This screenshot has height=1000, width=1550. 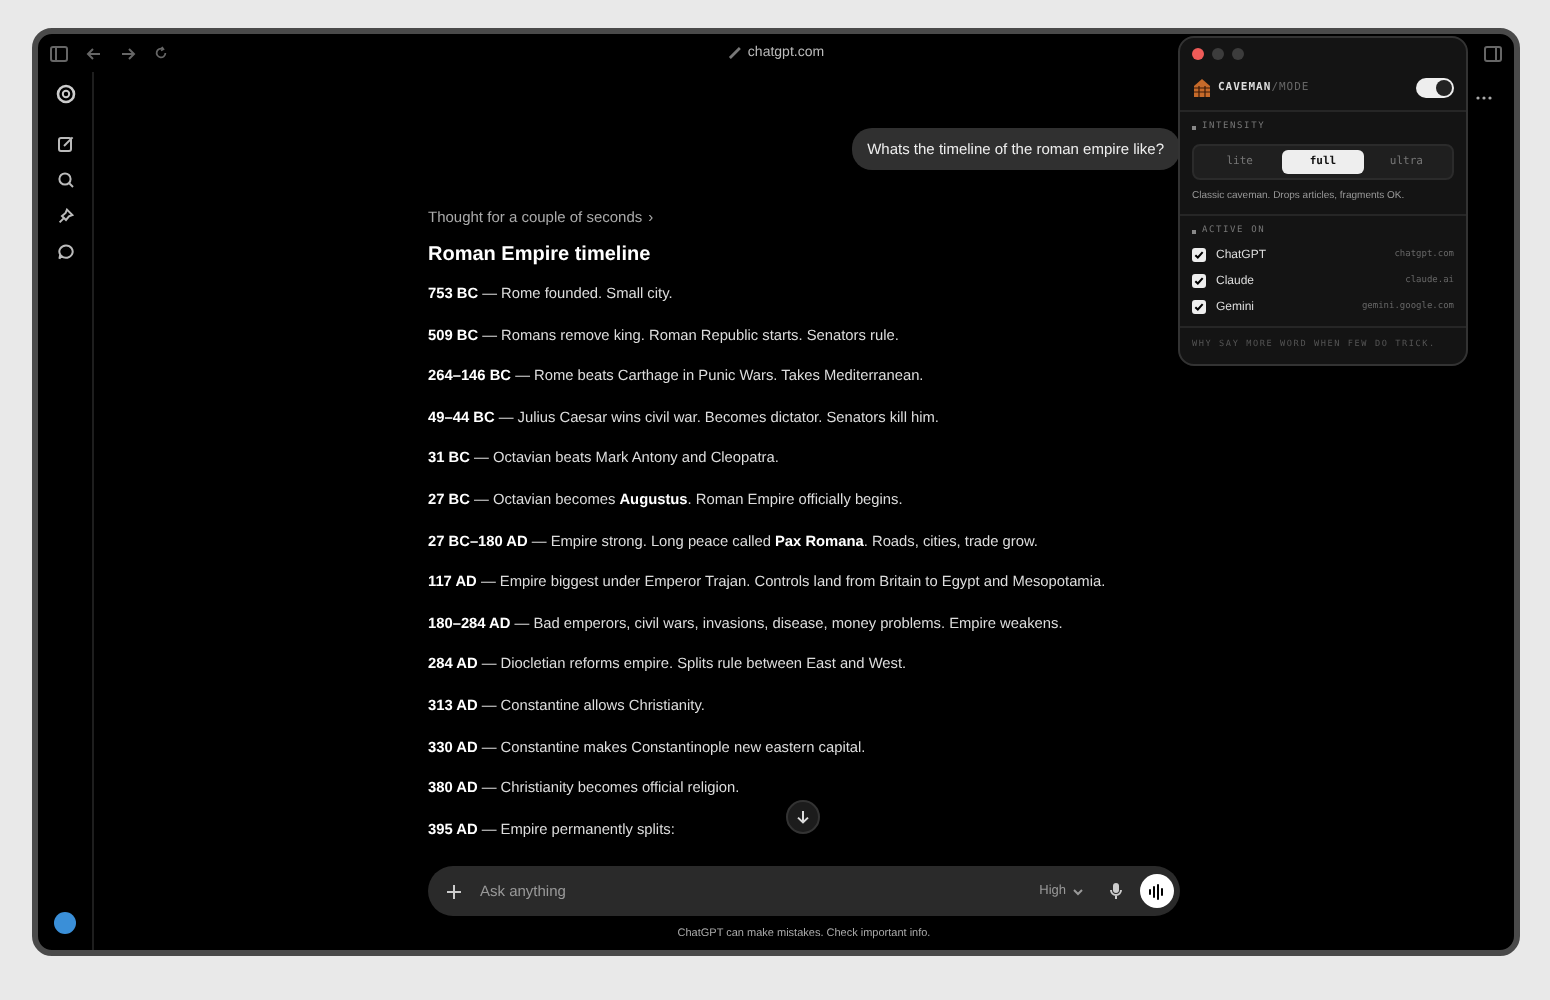 I want to click on logo-icon, so click(x=65, y=94).